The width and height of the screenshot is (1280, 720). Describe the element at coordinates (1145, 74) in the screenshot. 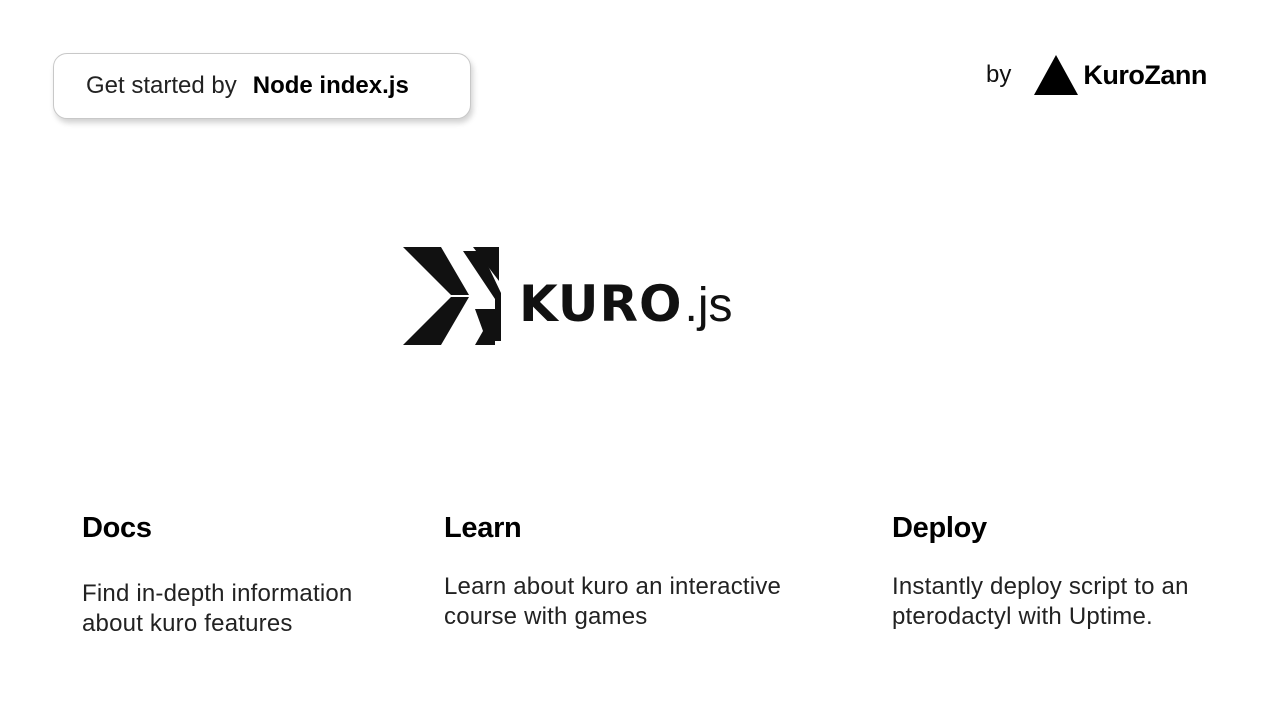

I see `brand-name: KuroZann` at that location.